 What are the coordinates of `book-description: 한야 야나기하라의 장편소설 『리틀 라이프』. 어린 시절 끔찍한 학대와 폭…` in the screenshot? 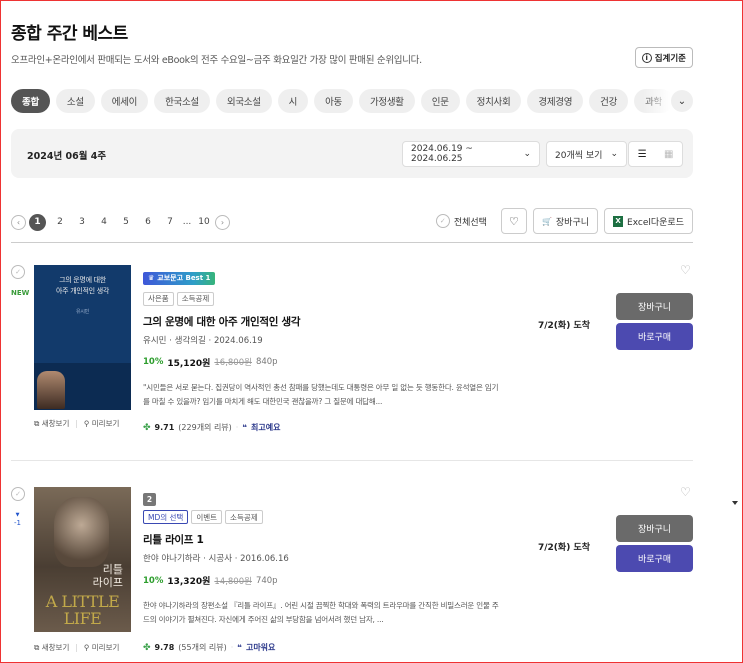 It's located at (321, 612).